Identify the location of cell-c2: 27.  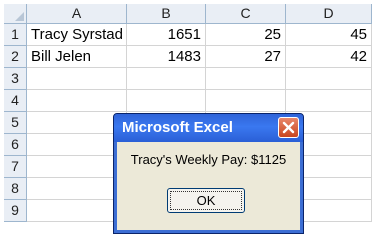
(246, 57).